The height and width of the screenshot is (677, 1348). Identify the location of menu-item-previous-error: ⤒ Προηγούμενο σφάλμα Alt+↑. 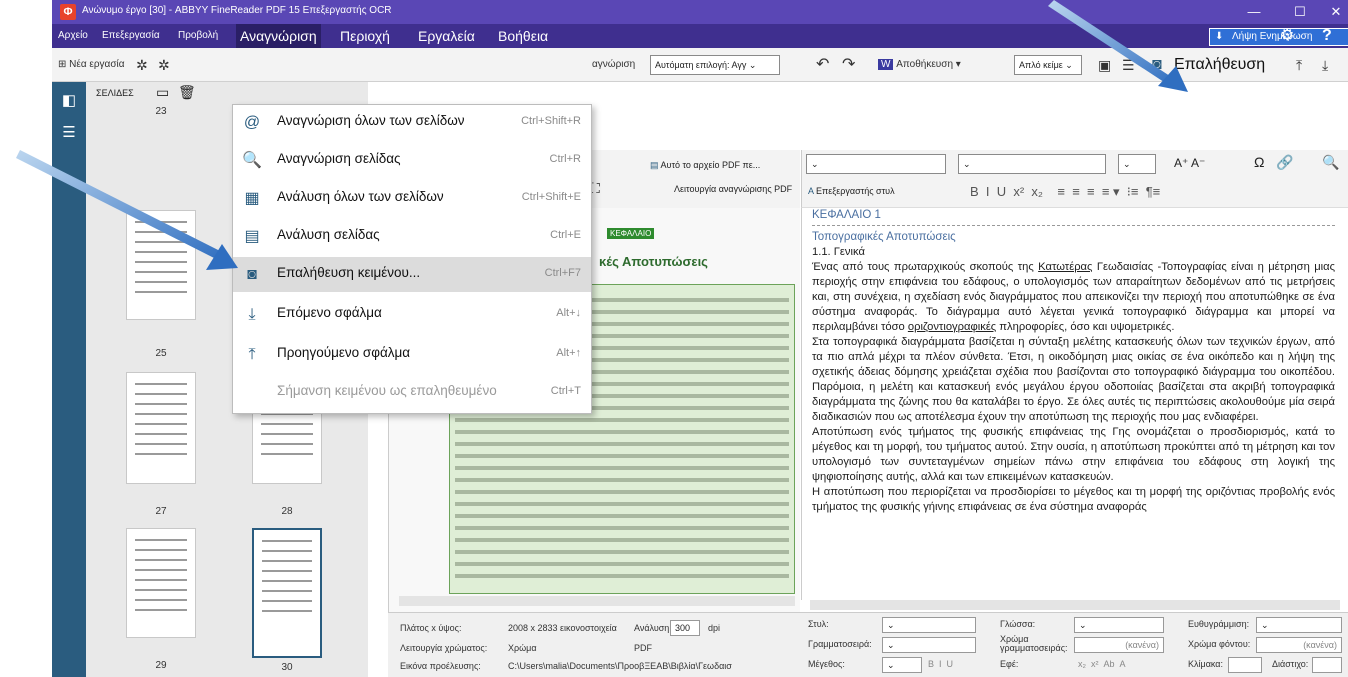
(412, 354).